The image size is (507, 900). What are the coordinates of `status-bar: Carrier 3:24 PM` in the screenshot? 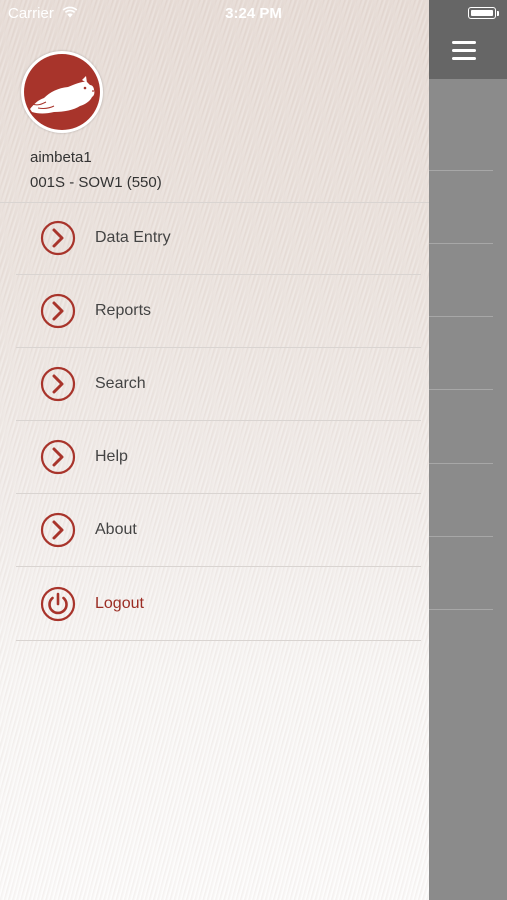 It's located at (253, 14).